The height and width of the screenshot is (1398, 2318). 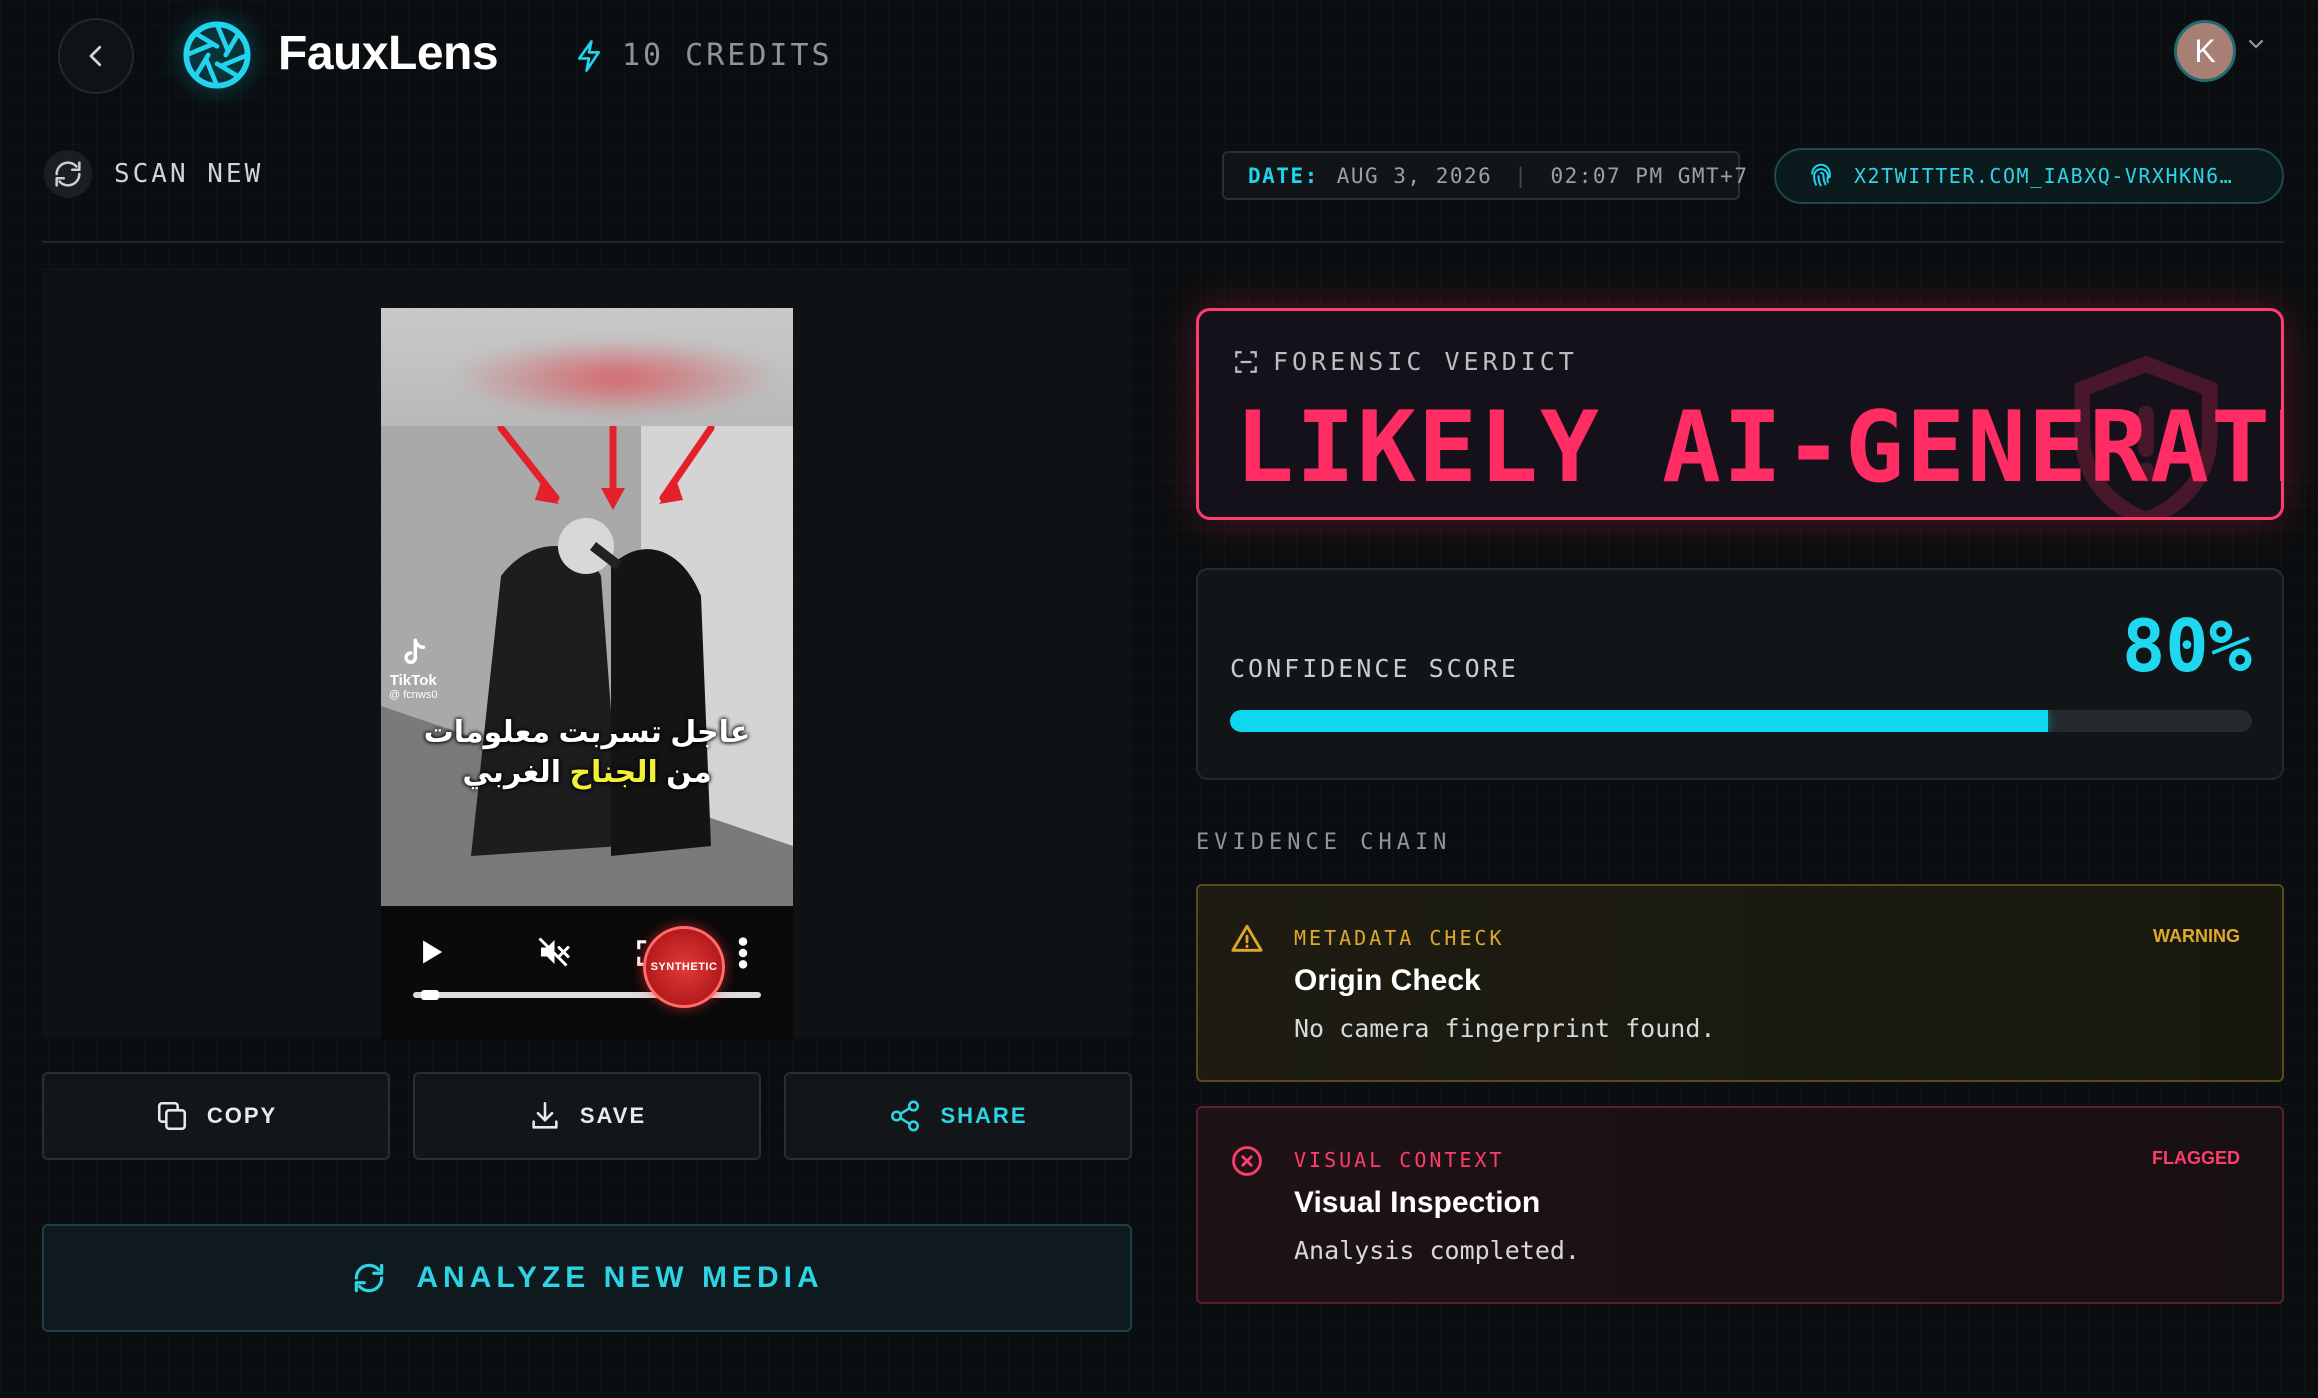 What do you see at coordinates (2256, 44) in the screenshot?
I see `chevron-down-icon` at bounding box center [2256, 44].